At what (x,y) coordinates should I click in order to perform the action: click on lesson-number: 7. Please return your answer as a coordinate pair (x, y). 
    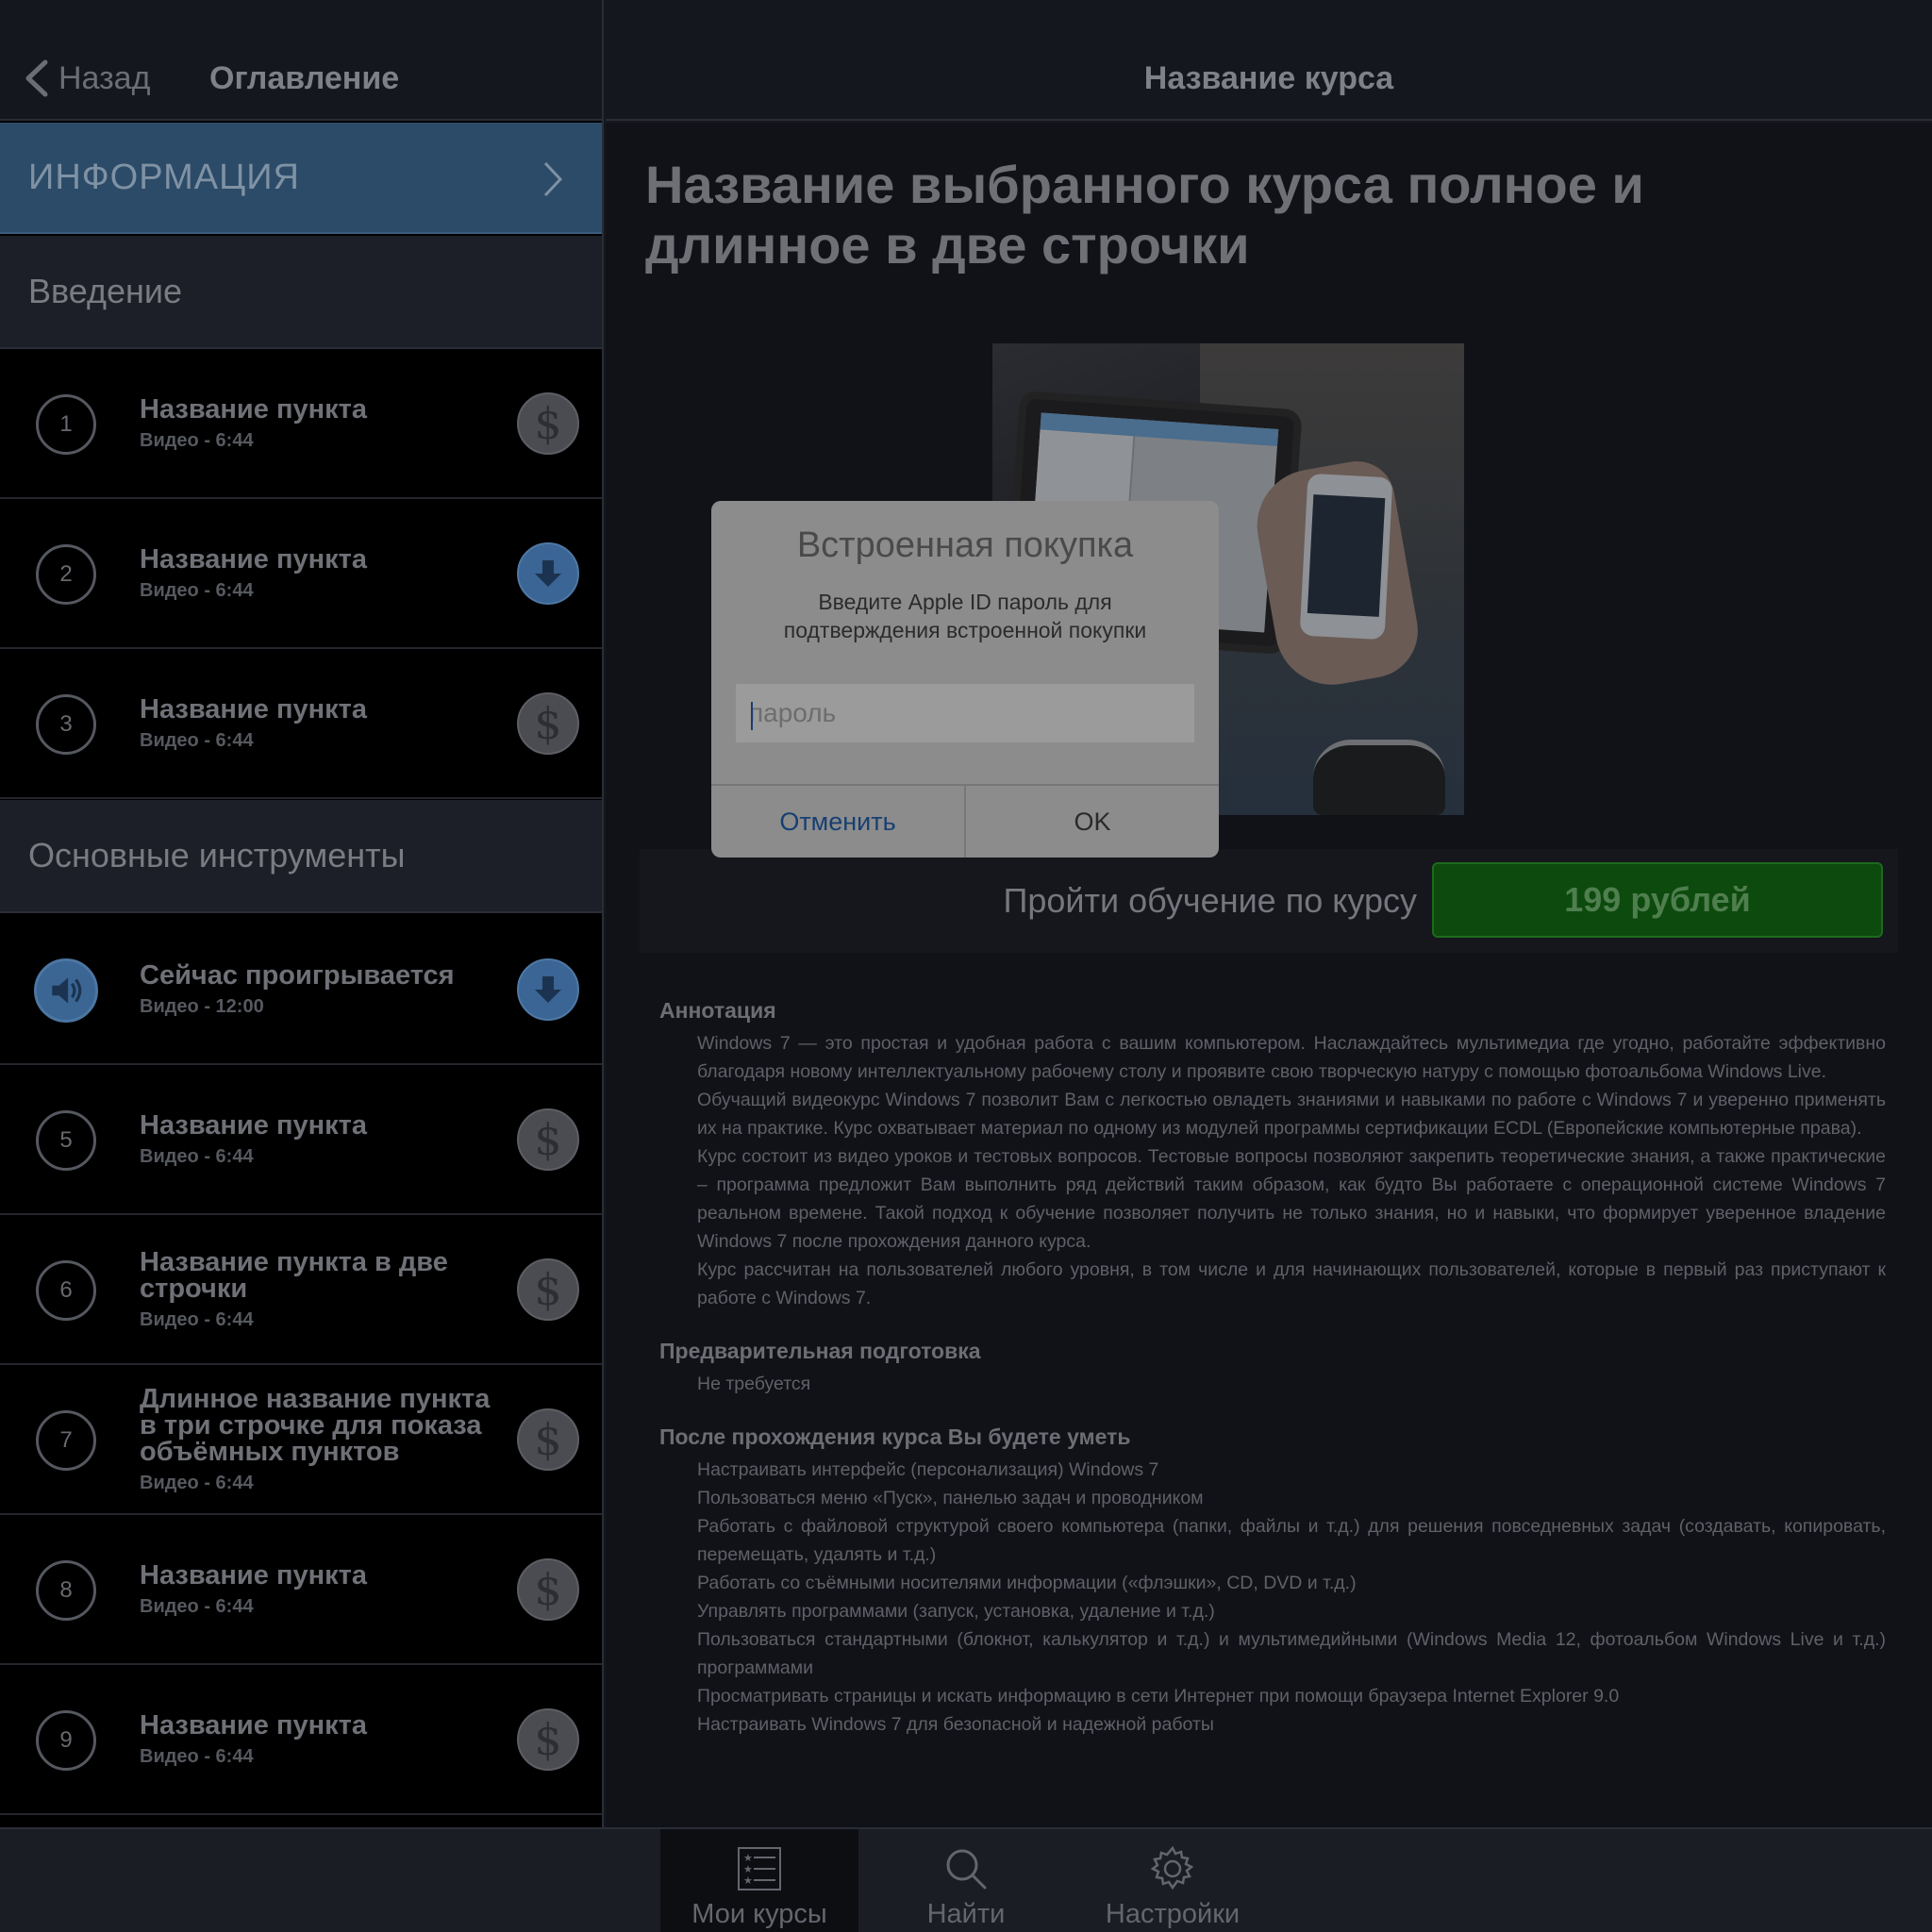
    Looking at the image, I should click on (66, 1441).